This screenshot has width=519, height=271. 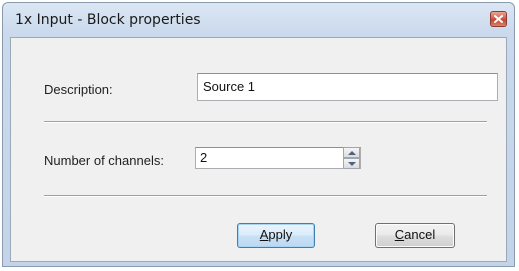 What do you see at coordinates (104, 160) in the screenshot?
I see `channels-label: Number of channels:` at bounding box center [104, 160].